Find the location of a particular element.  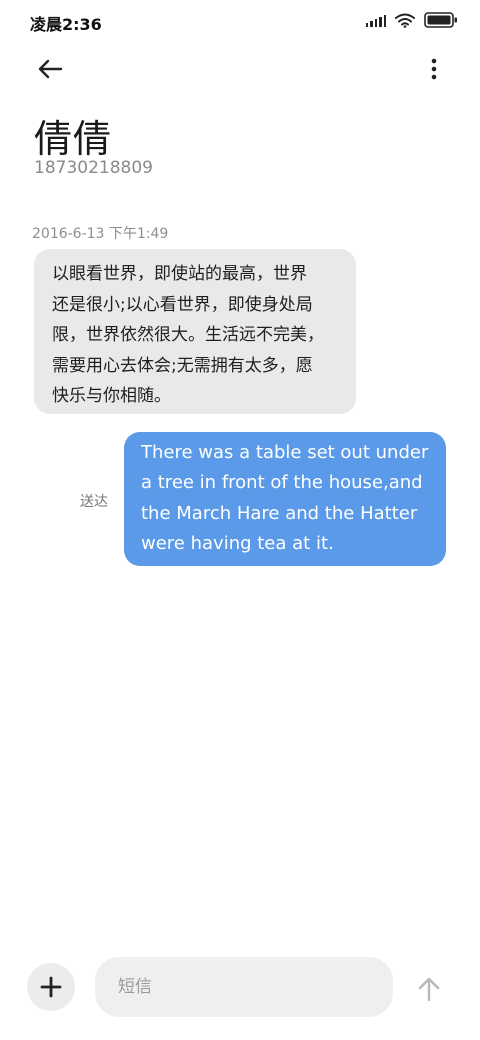

contact-number: 18730218809 is located at coordinates (93, 168).